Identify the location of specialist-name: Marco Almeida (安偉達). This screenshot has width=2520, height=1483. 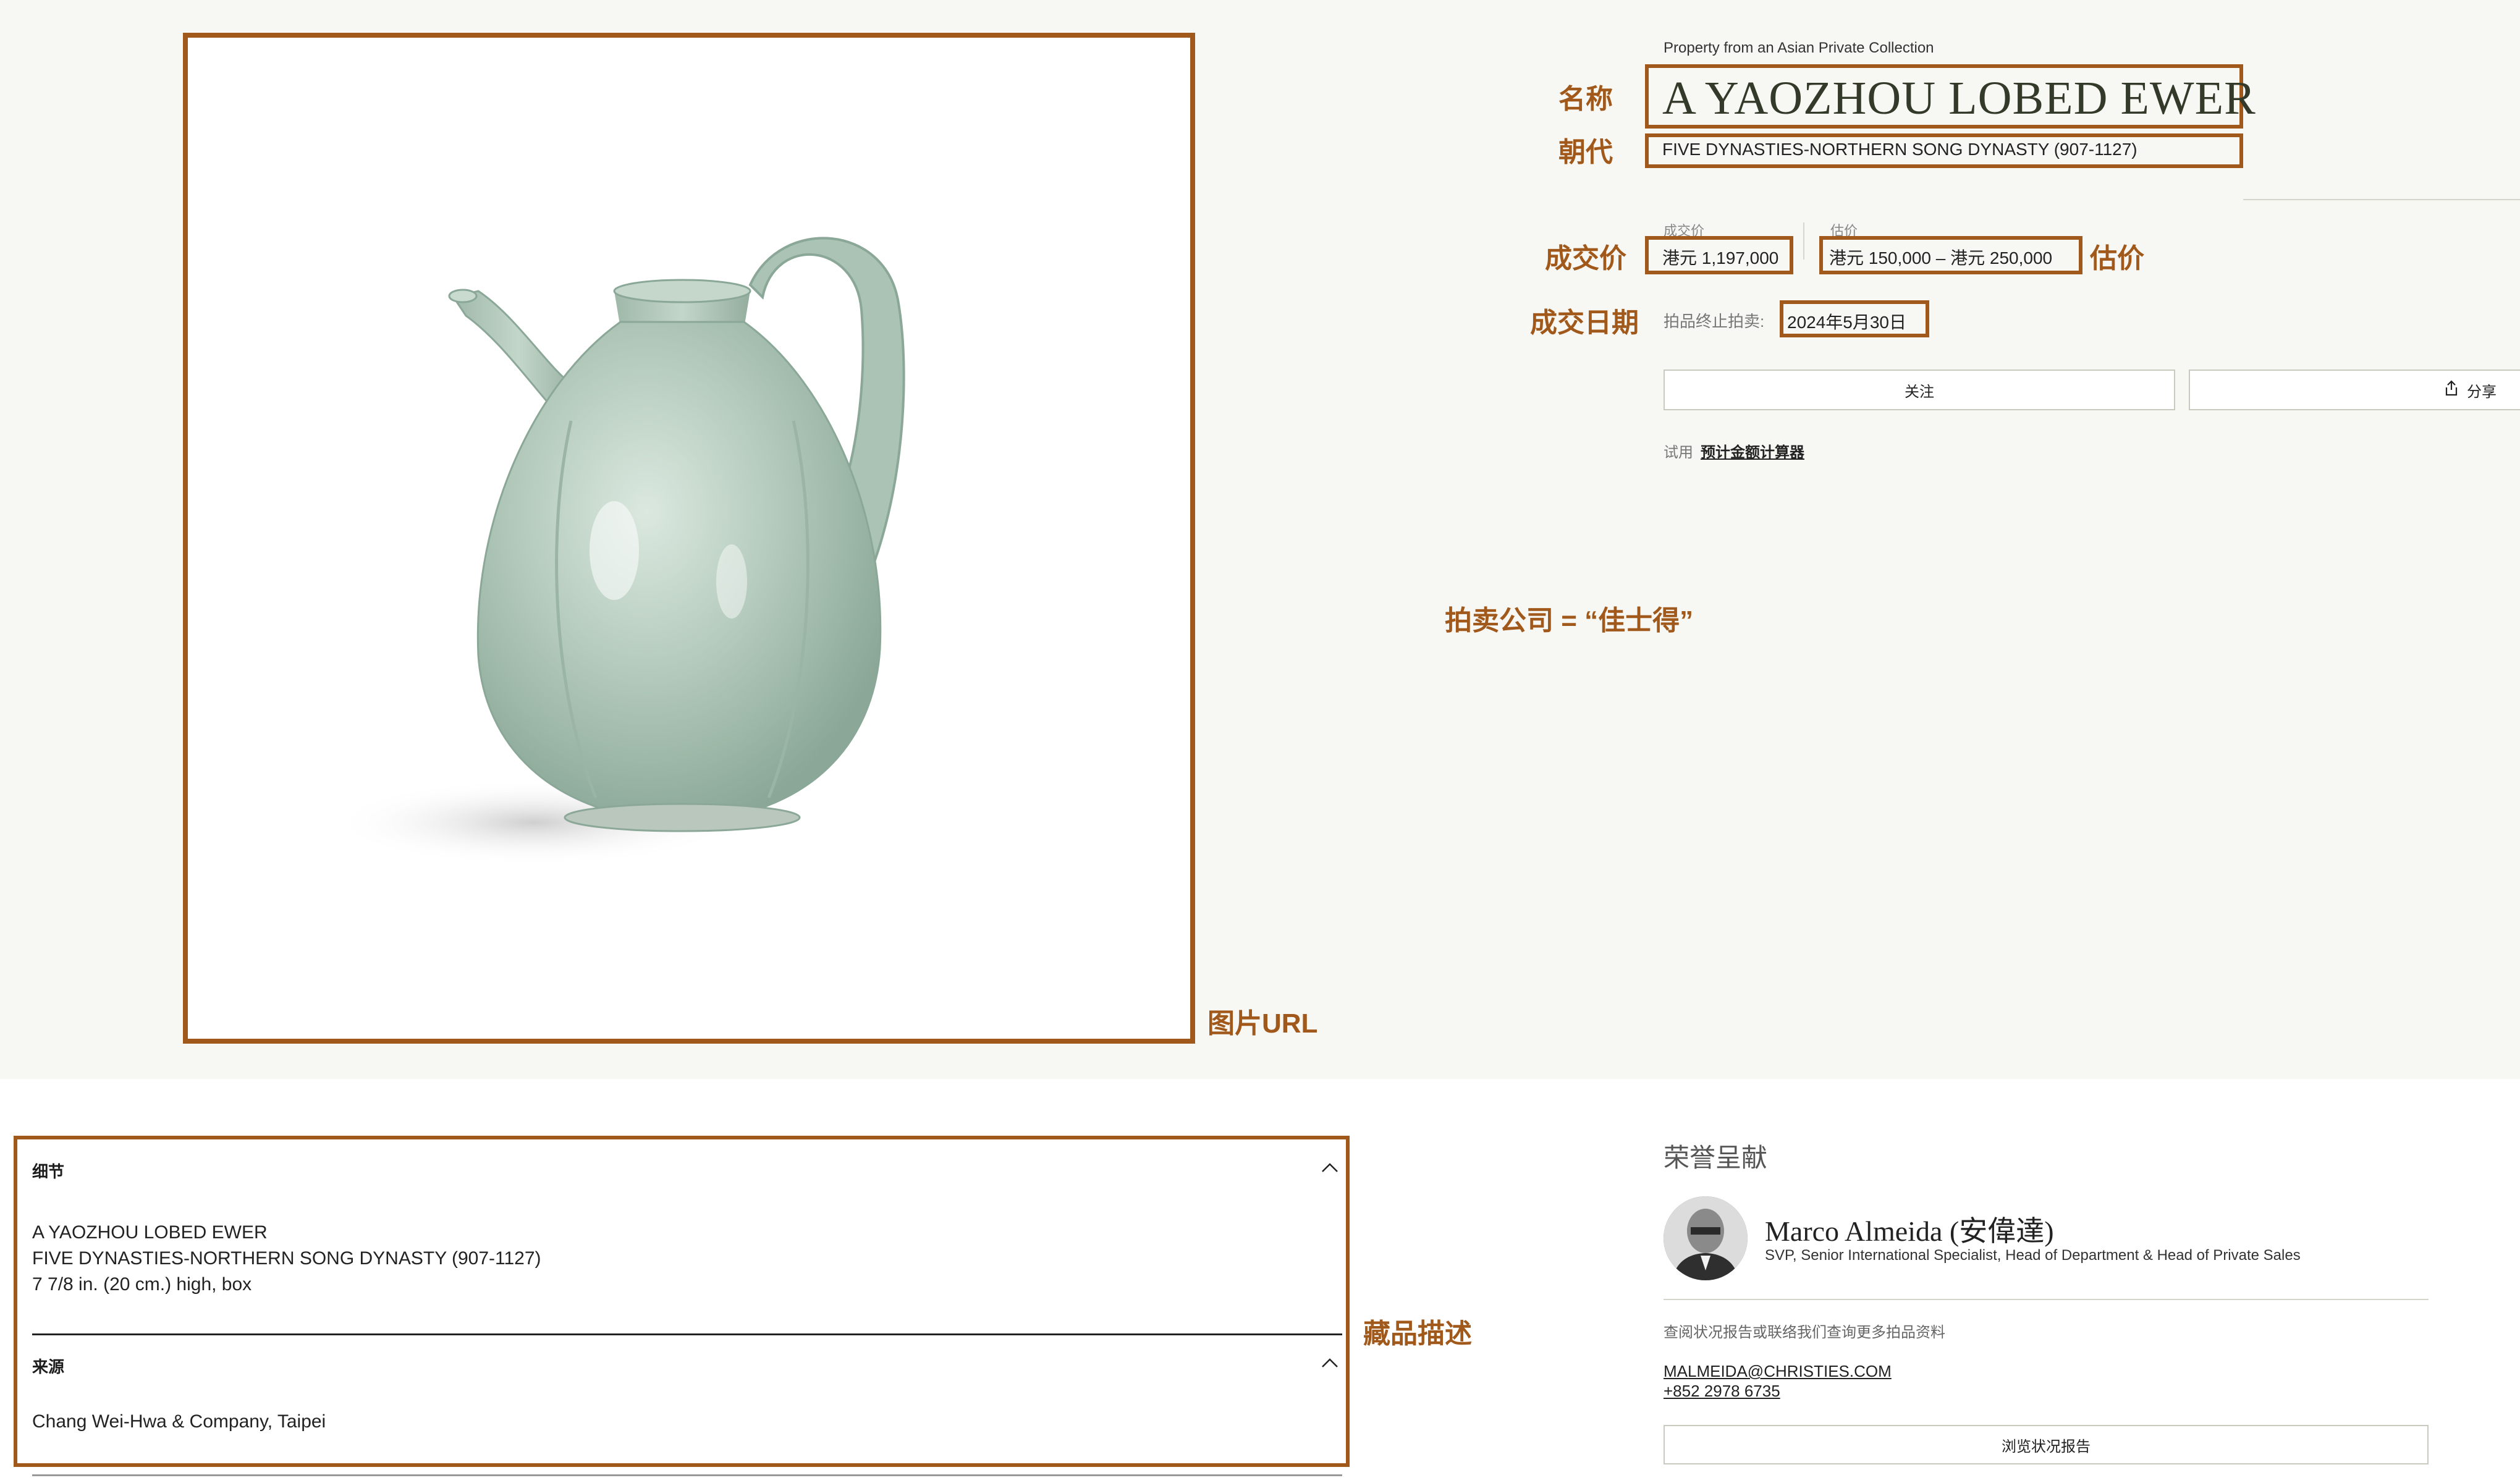
(1909, 1231).